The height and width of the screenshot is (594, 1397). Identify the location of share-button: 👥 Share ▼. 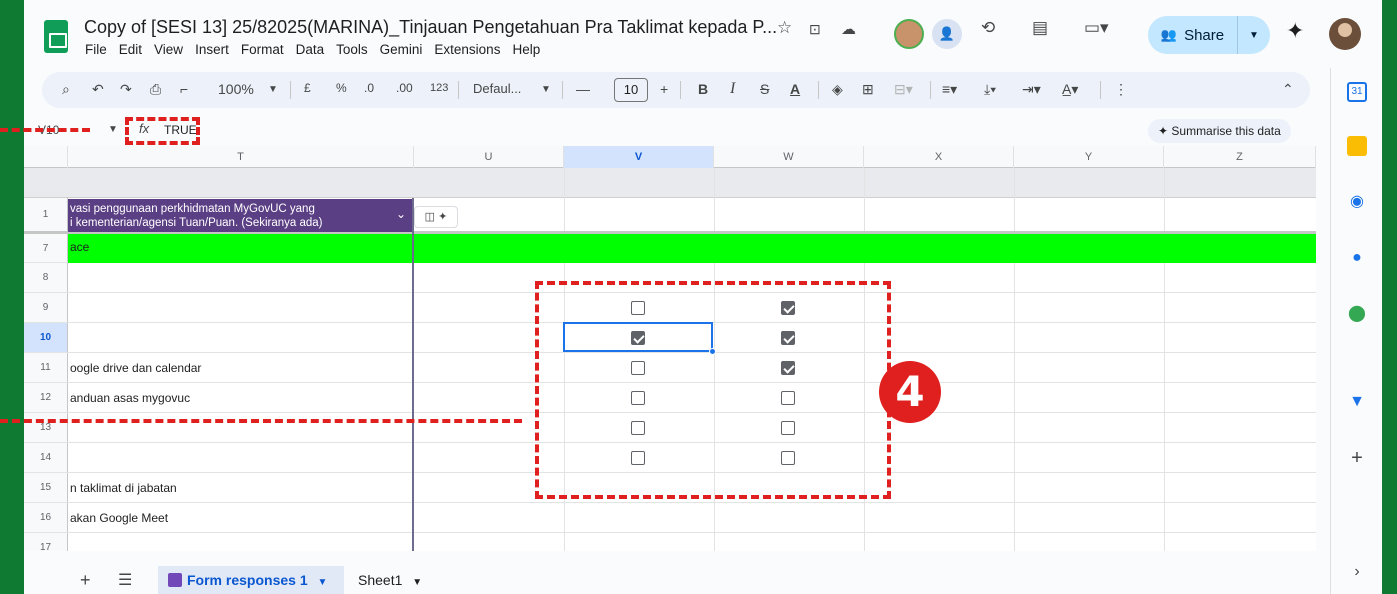
(1209, 35).